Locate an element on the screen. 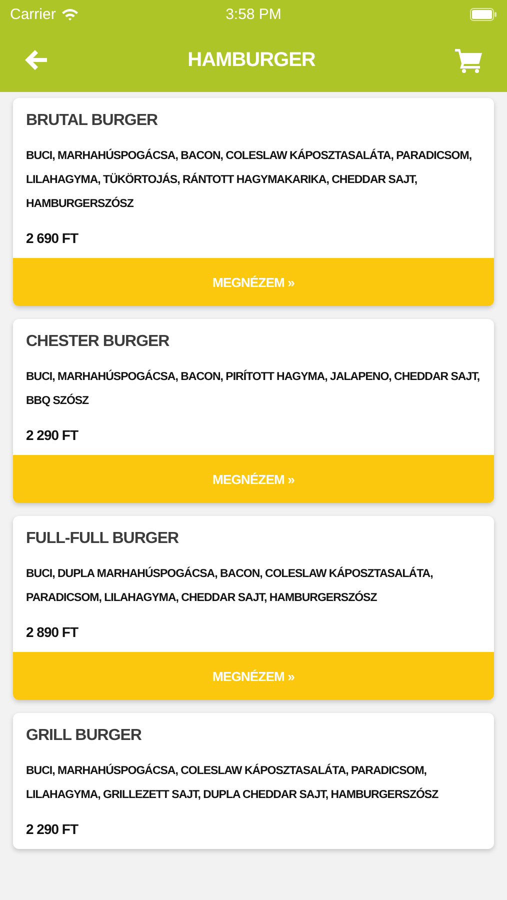  product-price: 2 690 FT is located at coordinates (52, 238).